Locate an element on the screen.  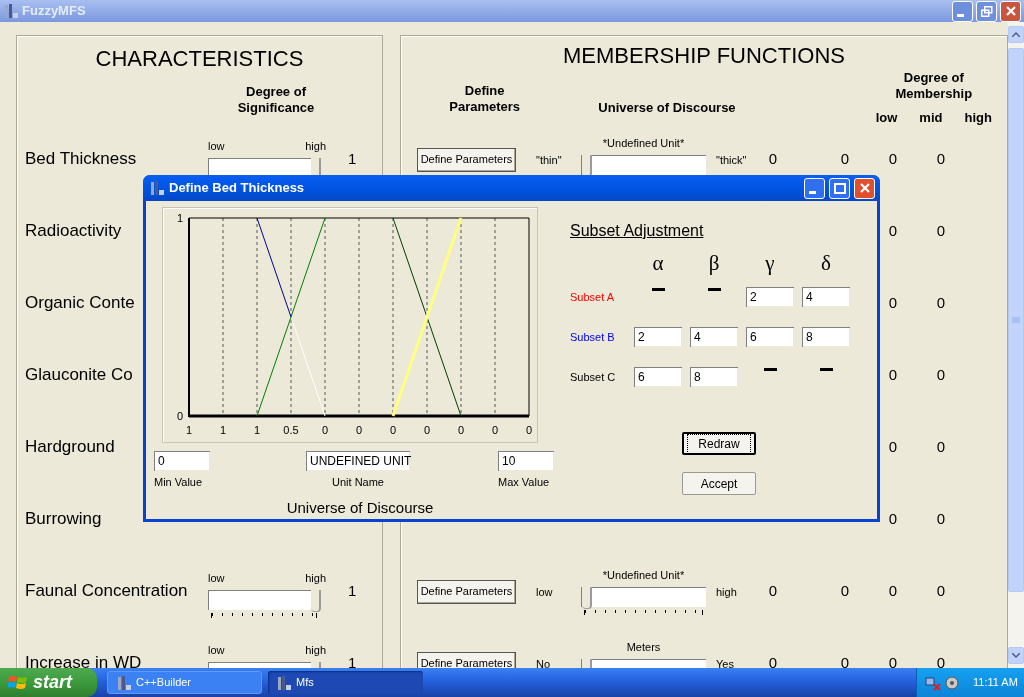
y-tick-label: 1 is located at coordinates (179, 218).